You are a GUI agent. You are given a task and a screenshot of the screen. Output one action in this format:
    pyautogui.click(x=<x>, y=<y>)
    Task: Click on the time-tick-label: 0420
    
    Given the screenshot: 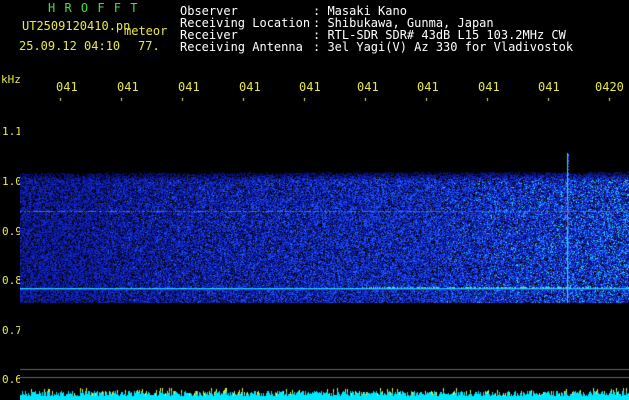 What is the action you would take?
    pyautogui.click(x=609, y=87)
    